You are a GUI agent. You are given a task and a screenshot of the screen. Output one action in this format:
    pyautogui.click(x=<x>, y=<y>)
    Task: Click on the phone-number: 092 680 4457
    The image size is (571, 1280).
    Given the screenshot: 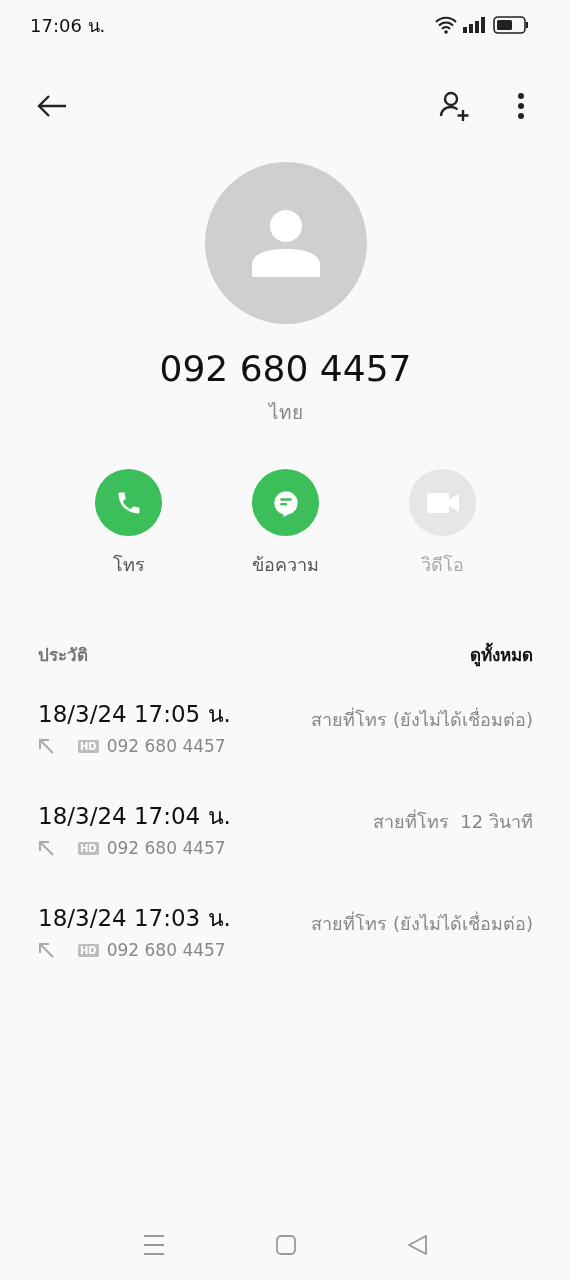 What is the action you would take?
    pyautogui.click(x=285, y=368)
    